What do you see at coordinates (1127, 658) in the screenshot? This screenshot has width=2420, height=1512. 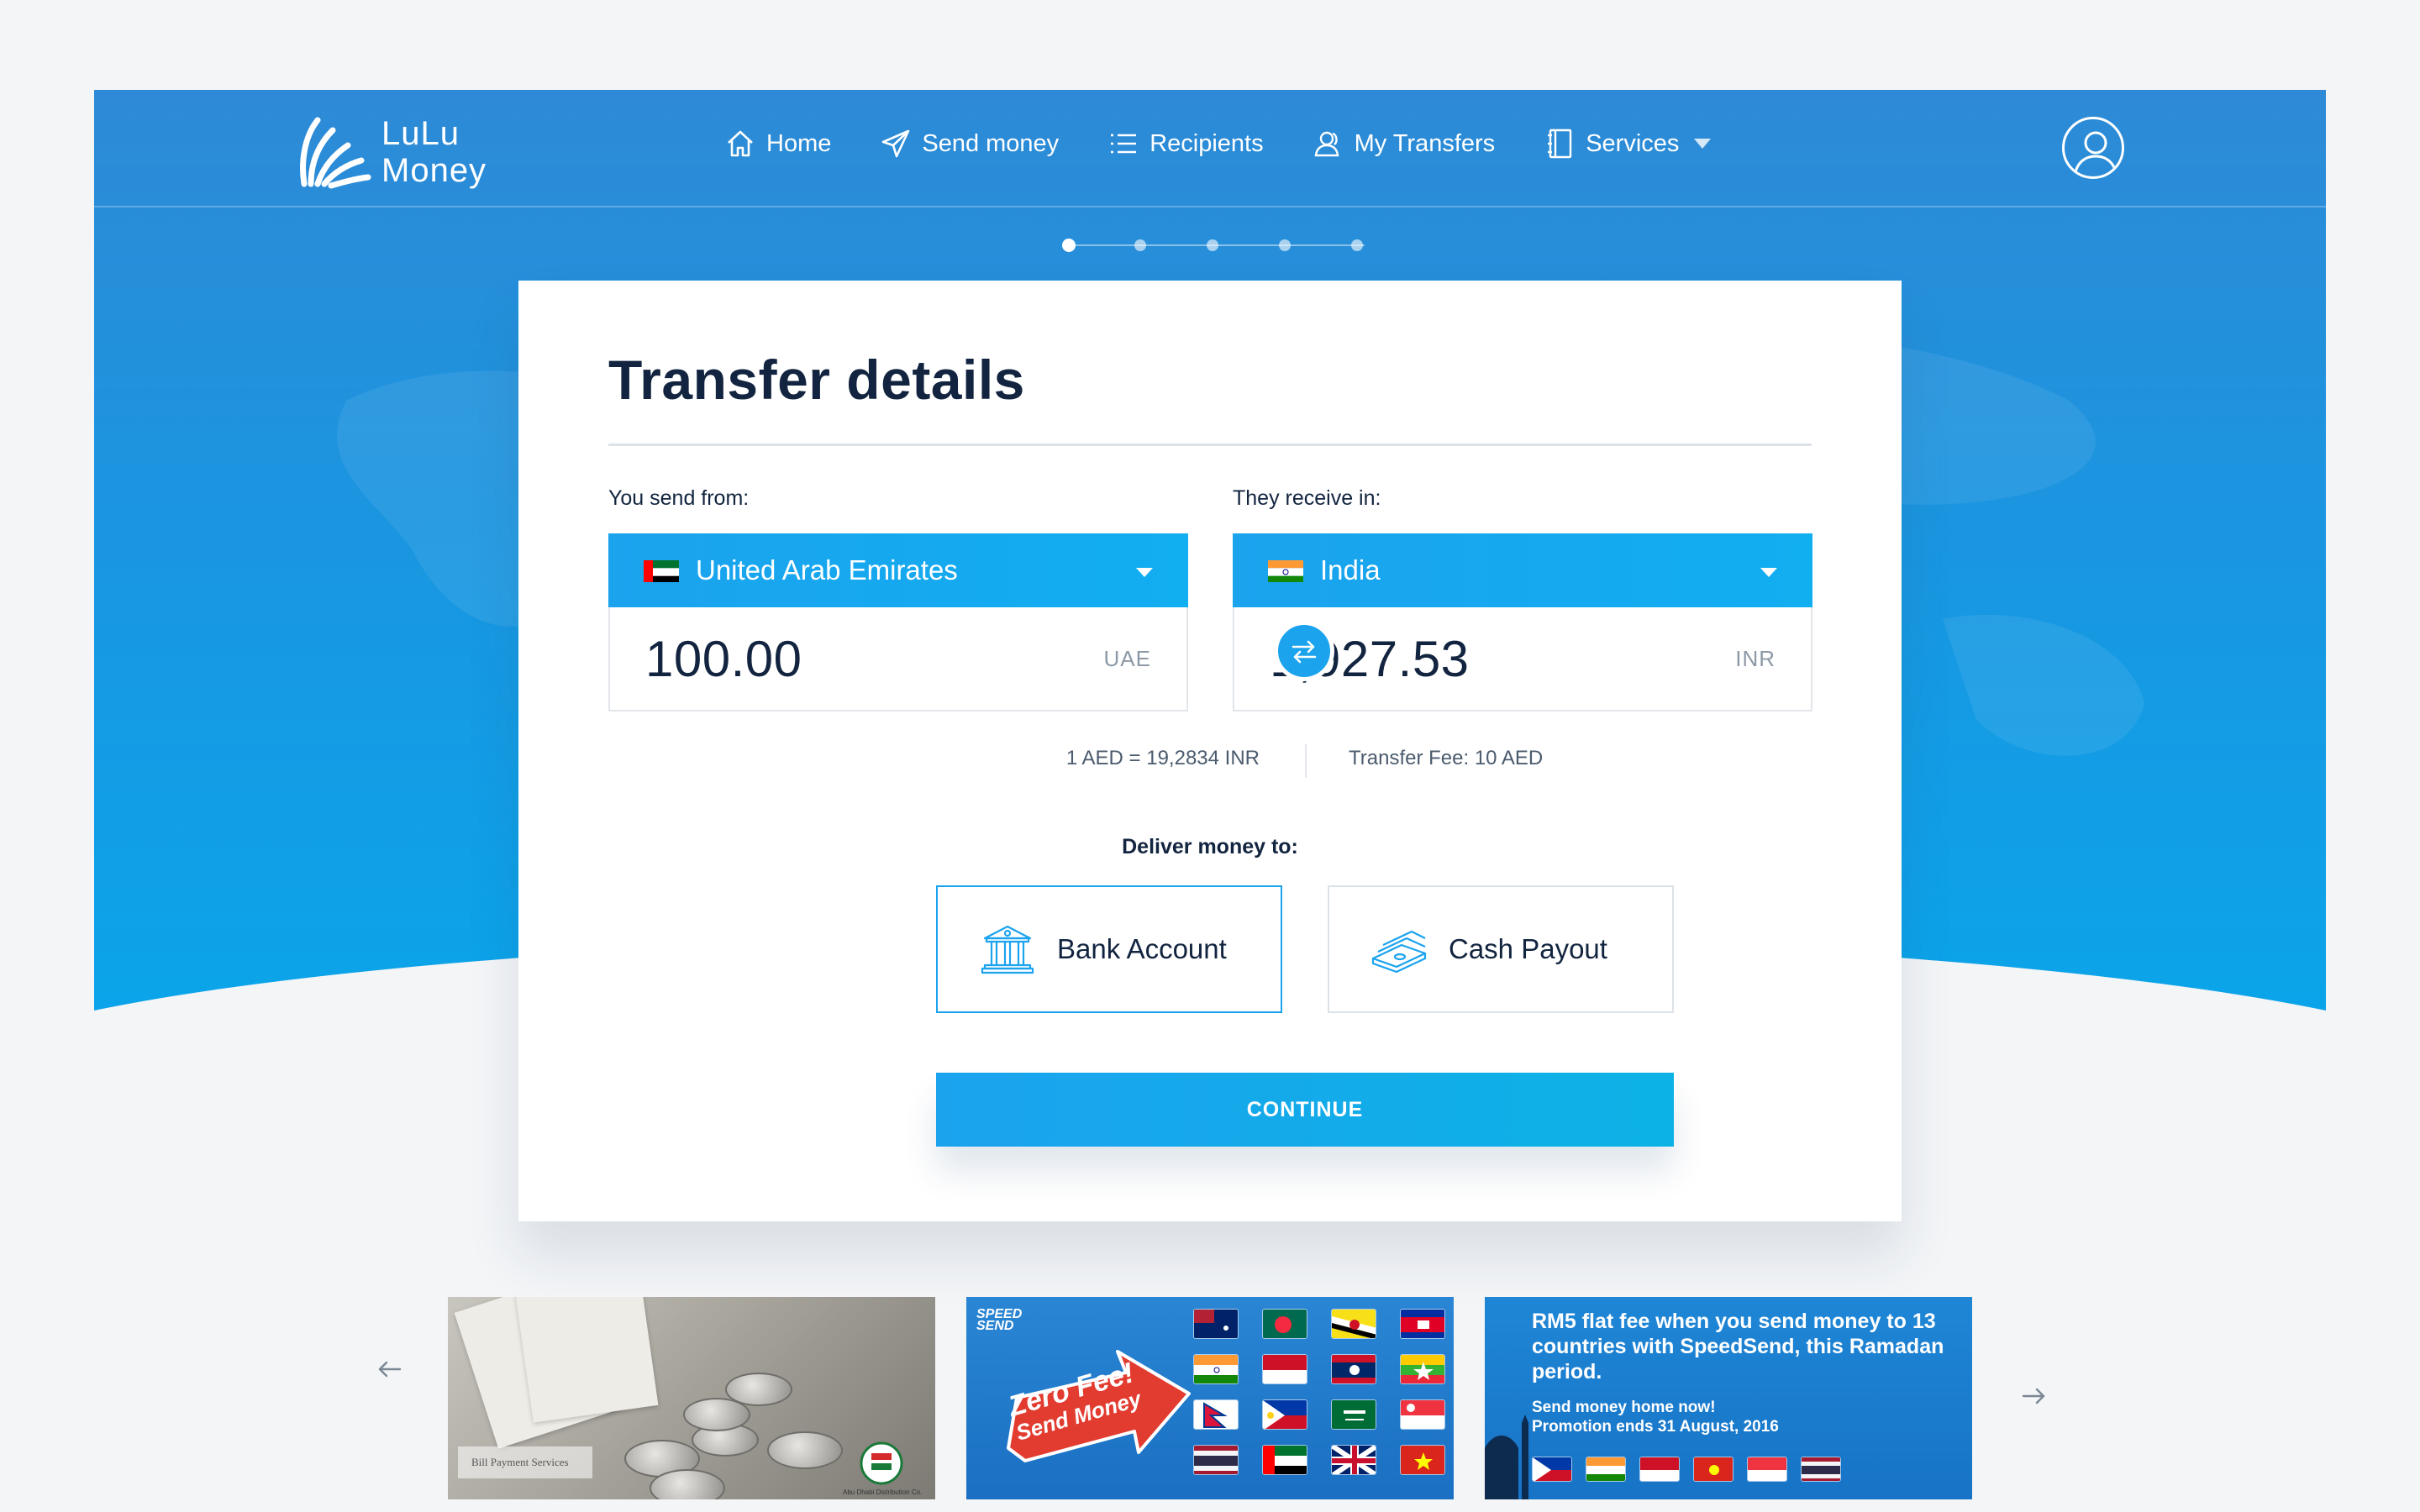 I see `send-currency: UAE` at bounding box center [1127, 658].